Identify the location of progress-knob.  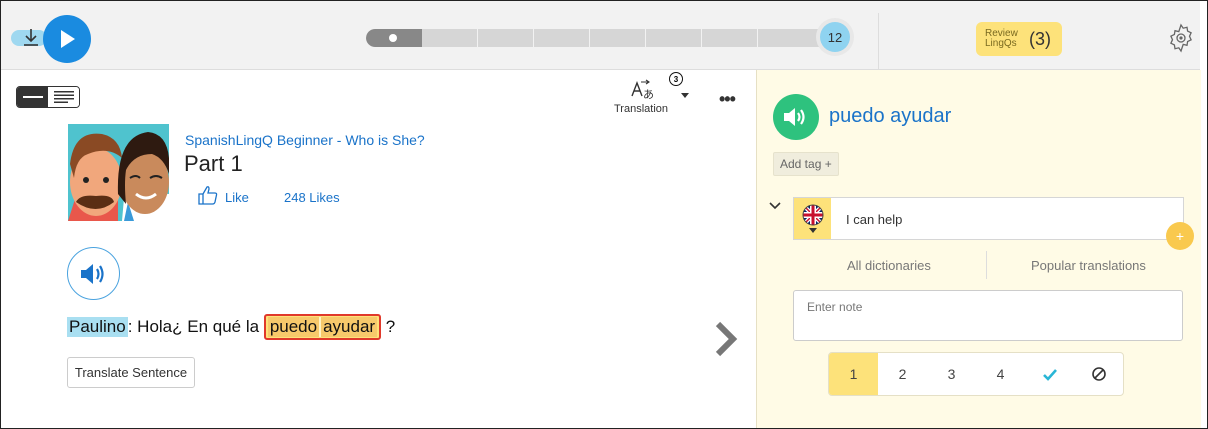
(393, 38).